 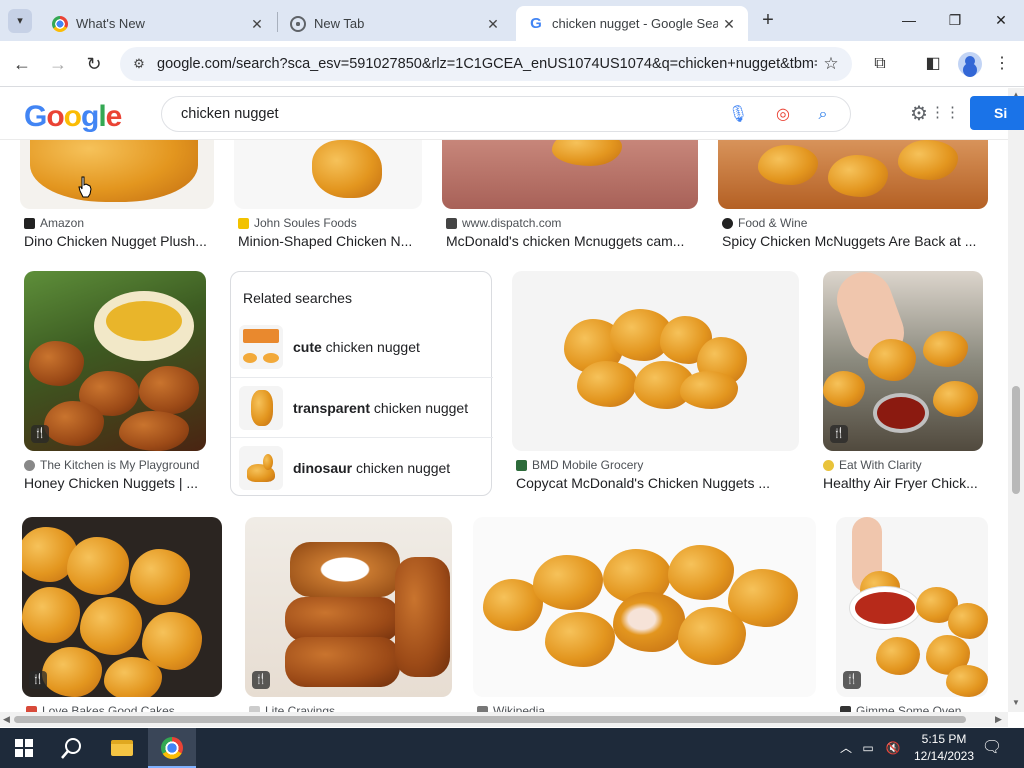 What do you see at coordinates (944, 748) in the screenshot?
I see `system-clock: 5:15 PM 12/14/2023` at bounding box center [944, 748].